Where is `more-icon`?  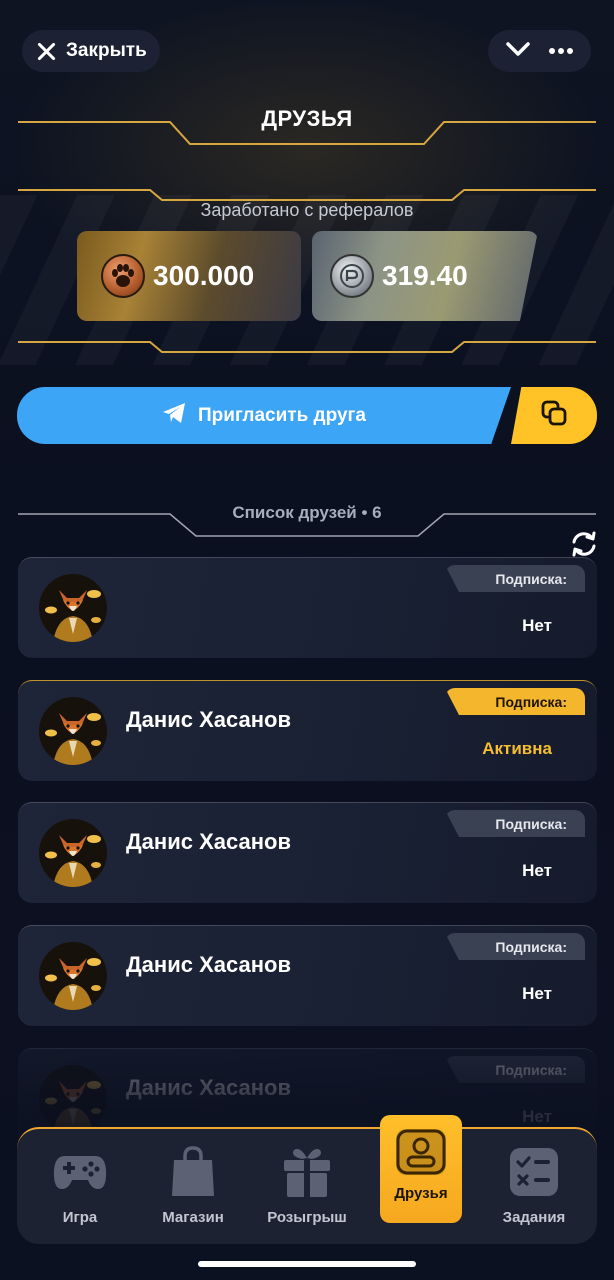 more-icon is located at coordinates (561, 51).